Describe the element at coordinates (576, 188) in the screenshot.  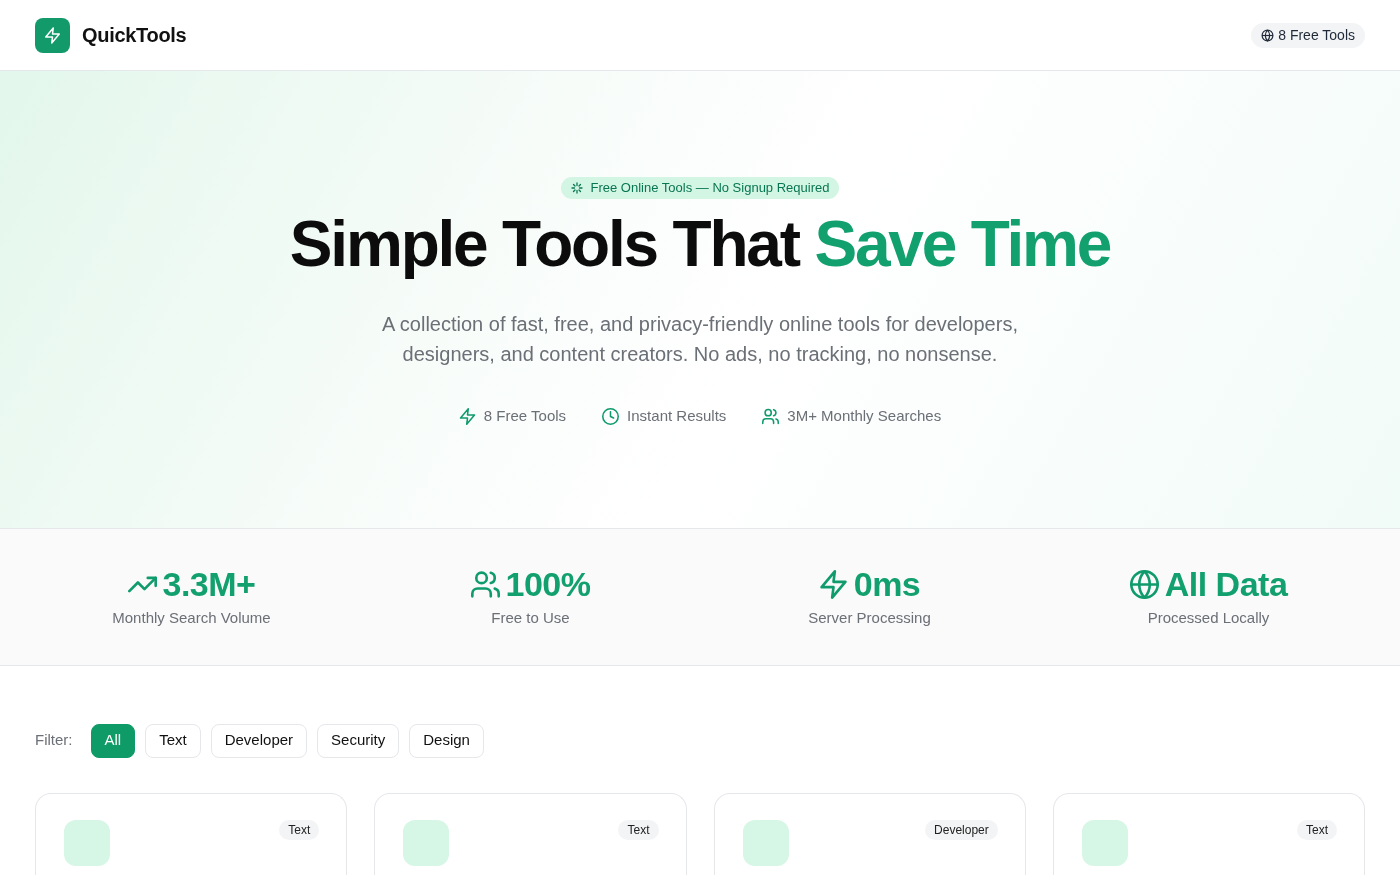
I see `sparkle-icon` at that location.